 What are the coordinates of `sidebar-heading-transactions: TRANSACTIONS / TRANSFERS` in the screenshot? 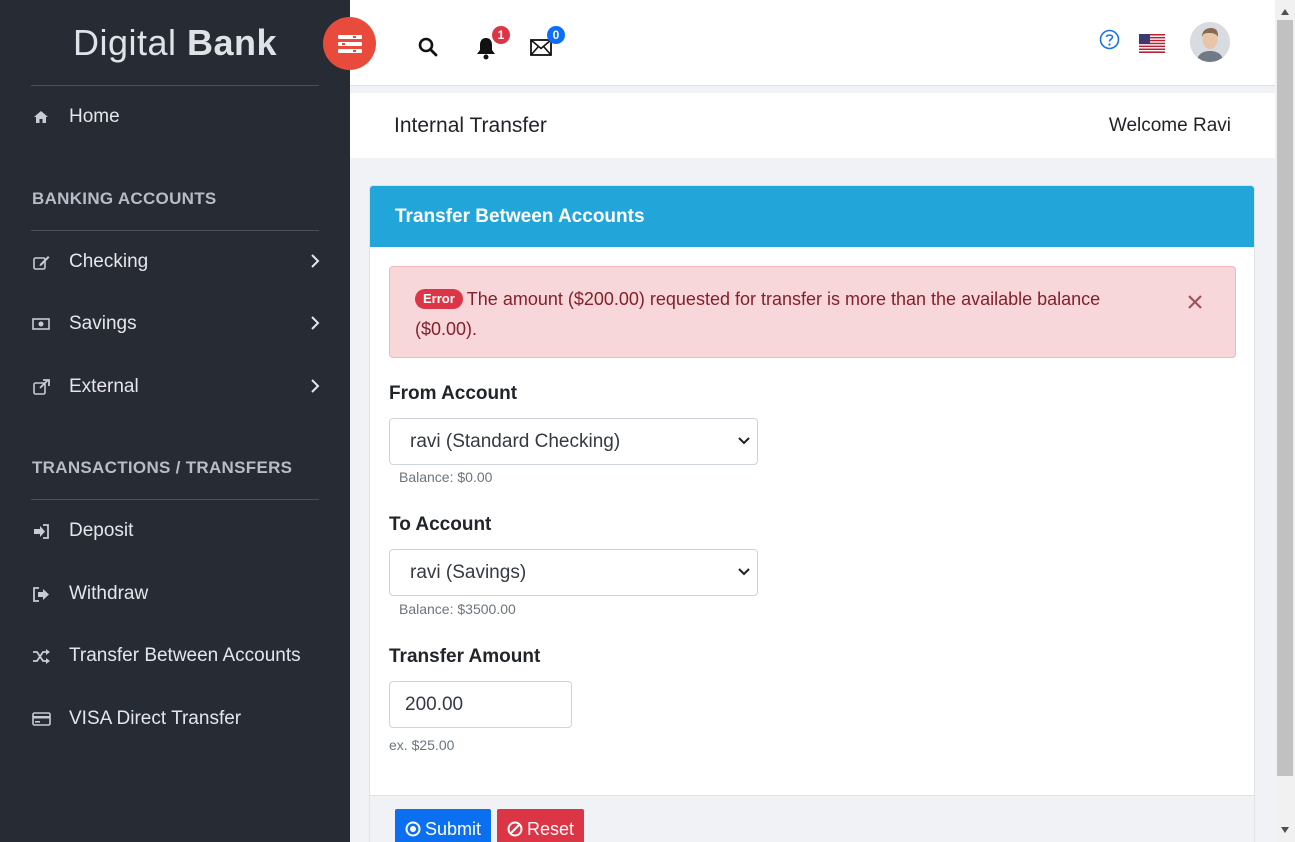 It's located at (162, 467).